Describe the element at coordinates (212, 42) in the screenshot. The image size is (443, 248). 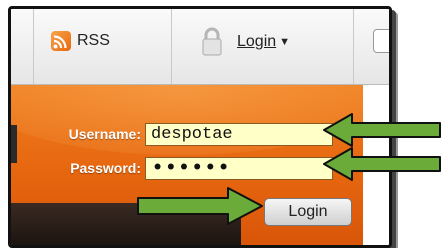
I see `lock-icon` at that location.